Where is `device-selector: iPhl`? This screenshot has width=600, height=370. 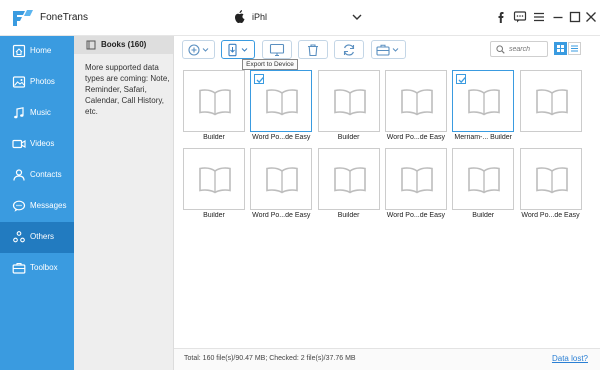 device-selector: iPhl is located at coordinates (298, 18).